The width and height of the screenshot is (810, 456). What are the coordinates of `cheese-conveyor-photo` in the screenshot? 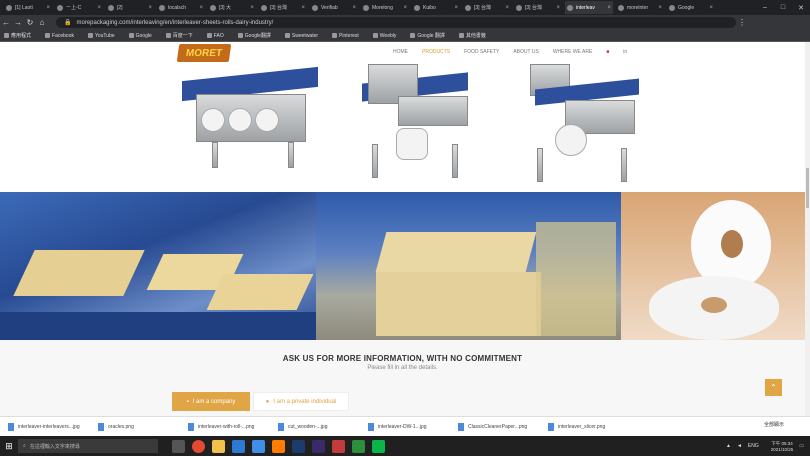 It's located at (158, 266).